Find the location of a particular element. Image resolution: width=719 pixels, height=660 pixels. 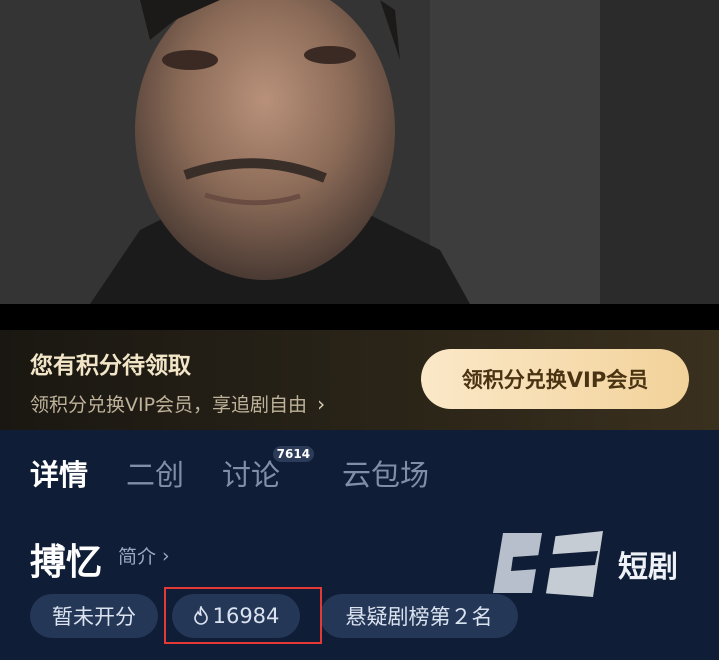

logo-text: 短剧 is located at coordinates (648, 567).